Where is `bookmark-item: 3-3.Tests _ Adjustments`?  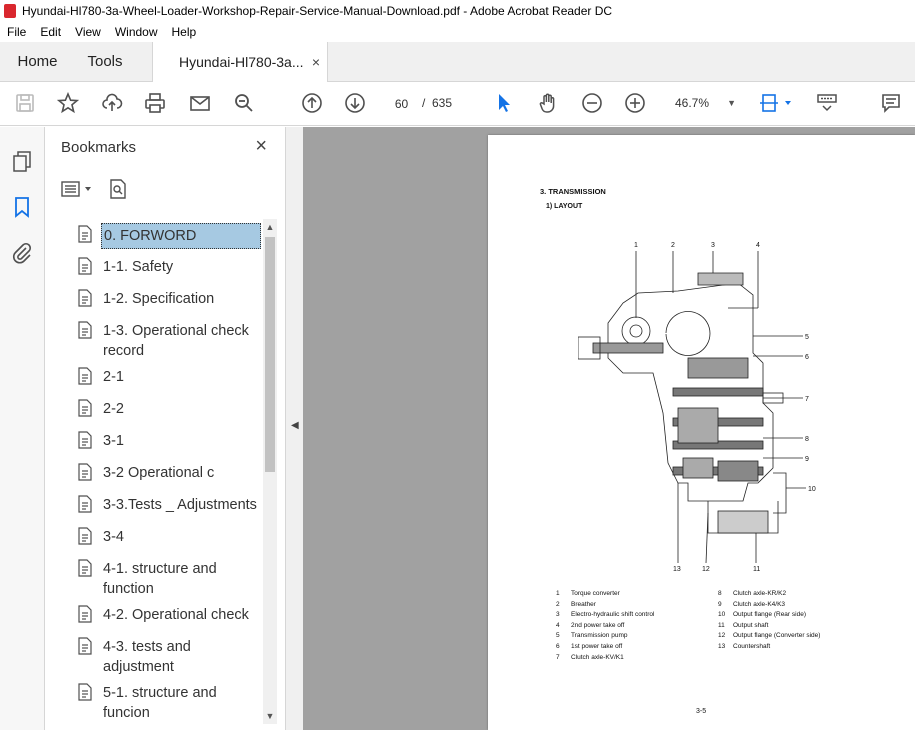
bookmark-item: 3-3.Tests _ Adjustments is located at coordinates (167, 509).